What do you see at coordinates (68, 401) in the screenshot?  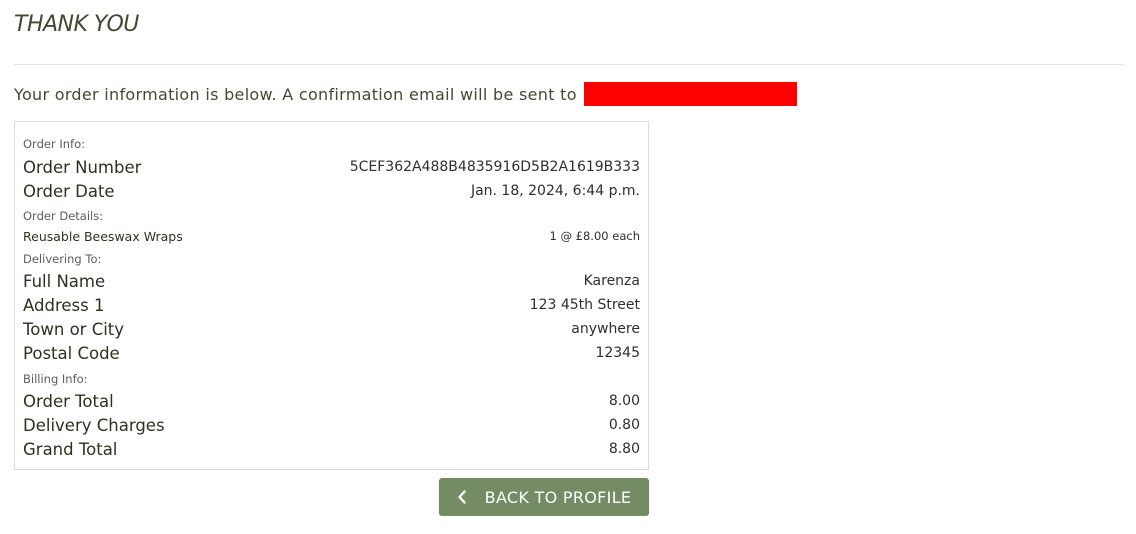 I see `order-total-label: Order Total` at bounding box center [68, 401].